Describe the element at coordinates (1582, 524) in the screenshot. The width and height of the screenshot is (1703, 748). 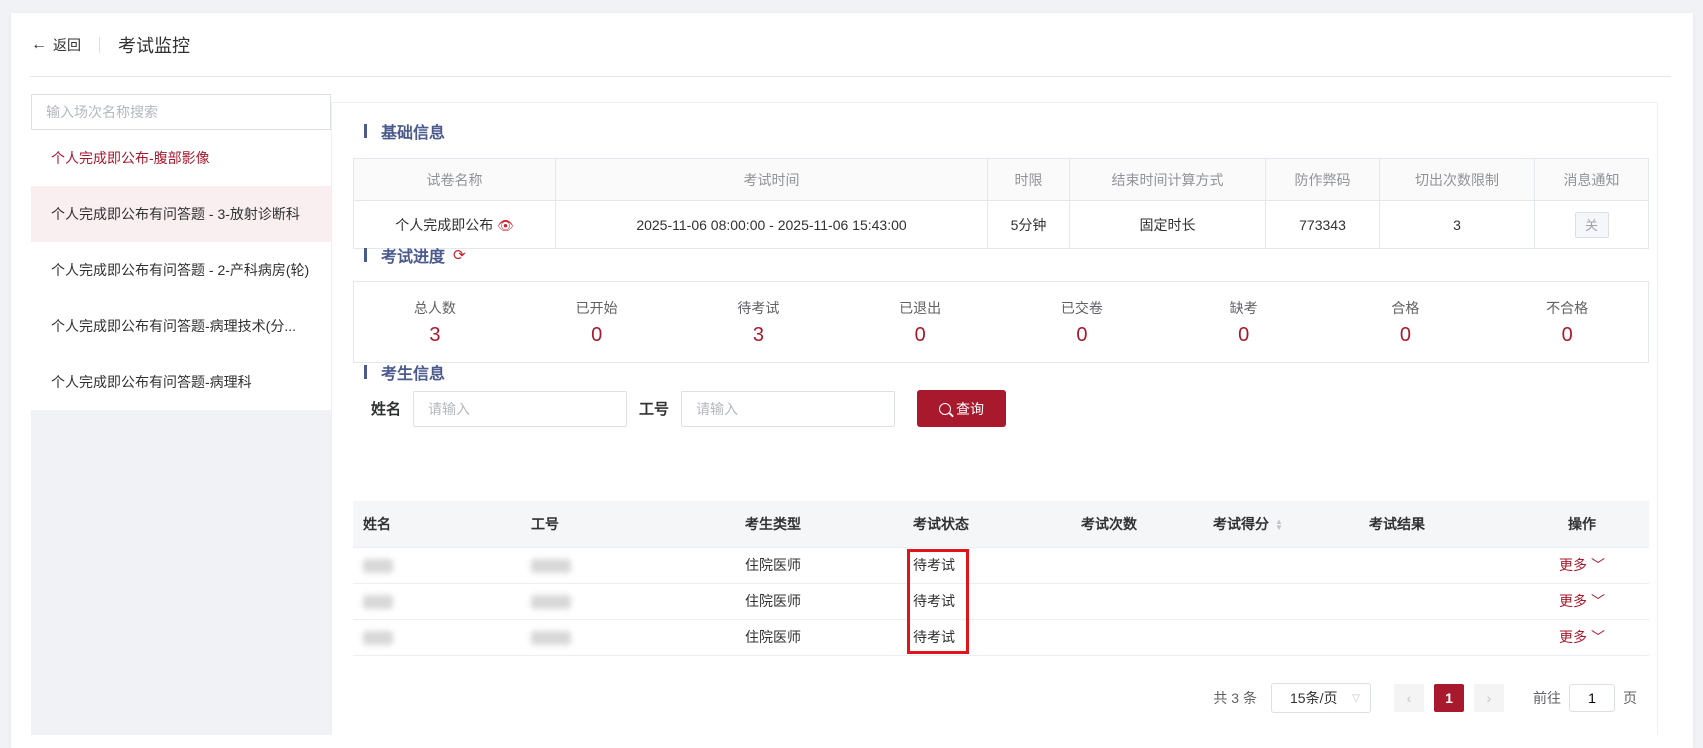
I see `col-actions: 操作` at that location.